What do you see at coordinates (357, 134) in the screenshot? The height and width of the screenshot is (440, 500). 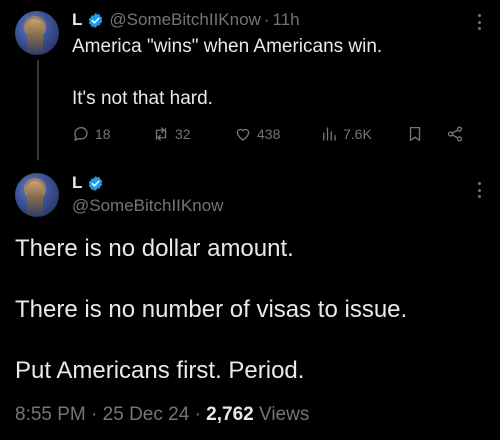 I see `views-count: 7.6K` at bounding box center [357, 134].